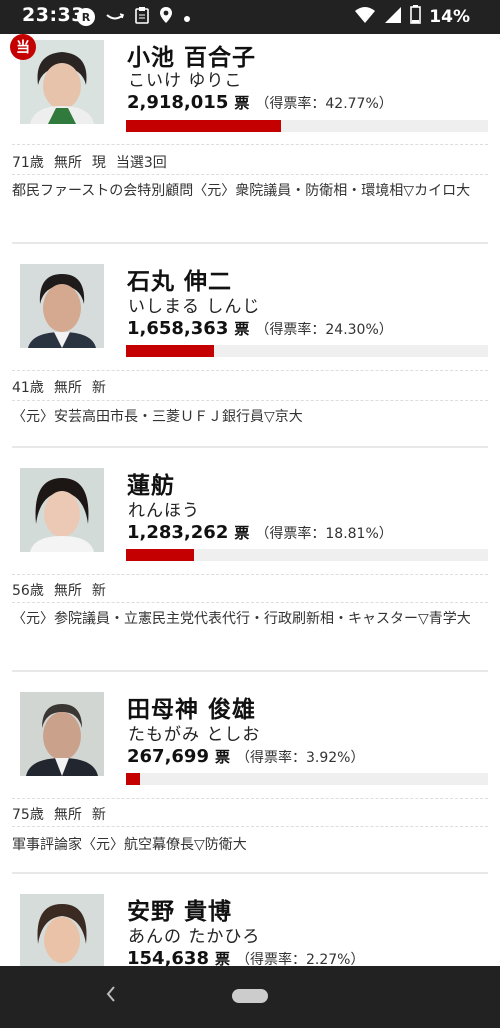  I want to click on amazon-icon, so click(115, 17).